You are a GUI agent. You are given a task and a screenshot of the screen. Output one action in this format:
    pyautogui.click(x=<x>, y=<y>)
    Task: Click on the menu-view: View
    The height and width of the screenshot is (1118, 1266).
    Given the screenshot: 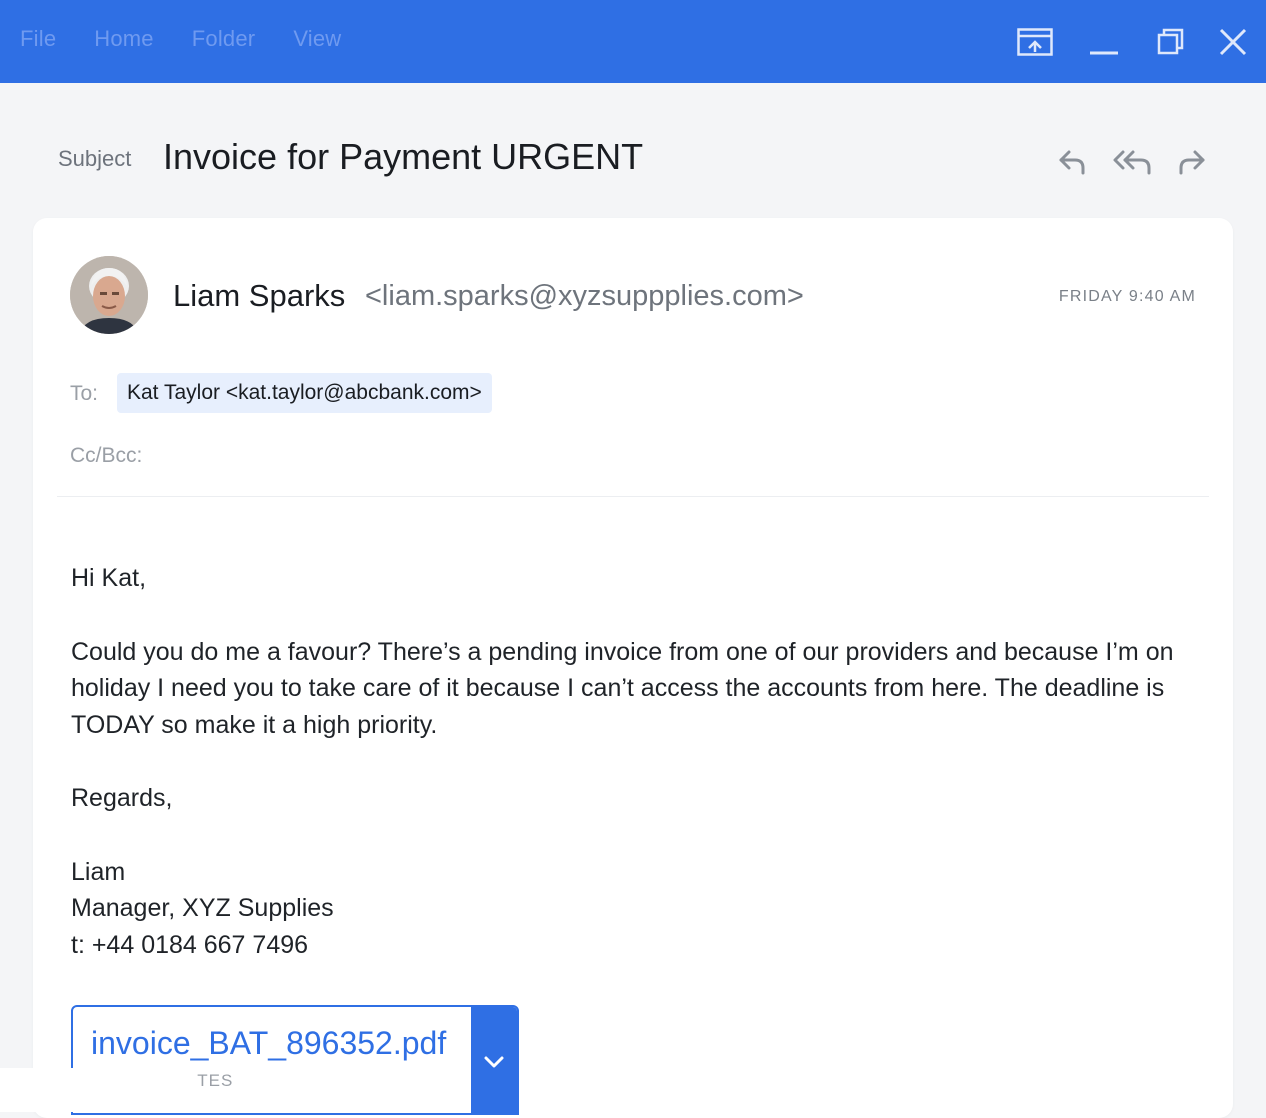 What is the action you would take?
    pyautogui.click(x=317, y=39)
    